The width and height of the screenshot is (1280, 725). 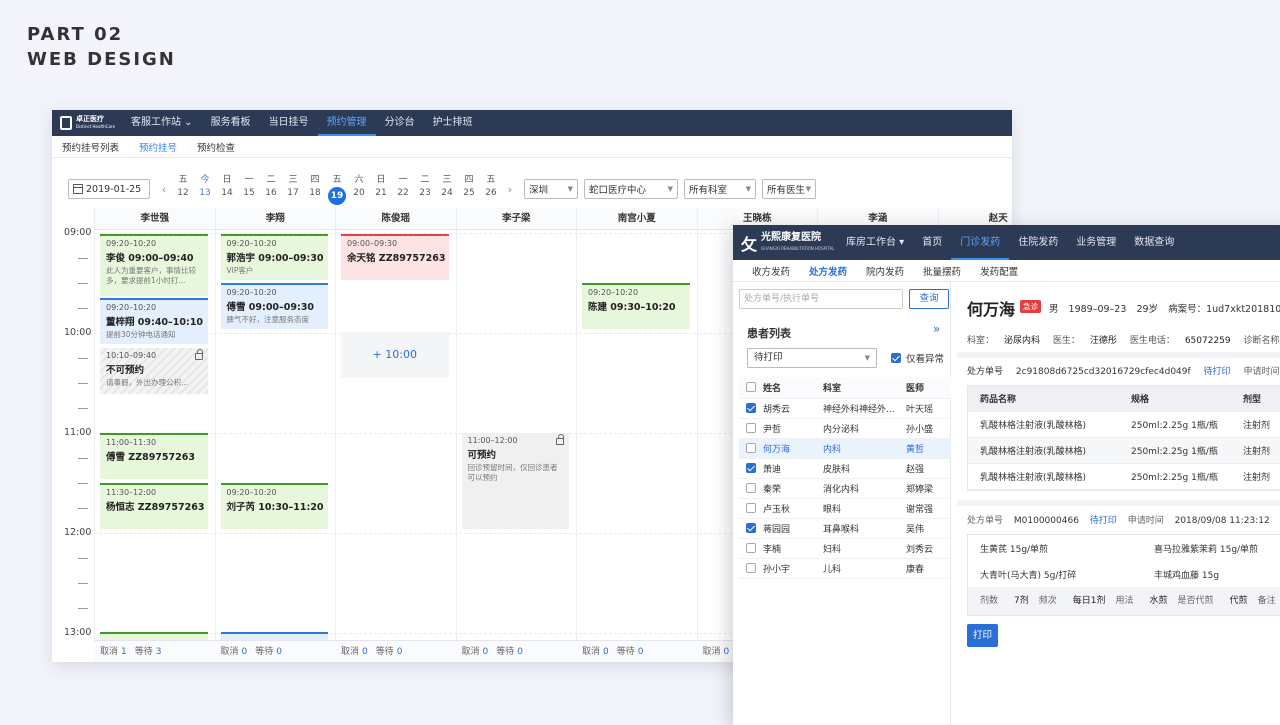 I want to click on subnav-item: 收方发药, so click(x=771, y=271).